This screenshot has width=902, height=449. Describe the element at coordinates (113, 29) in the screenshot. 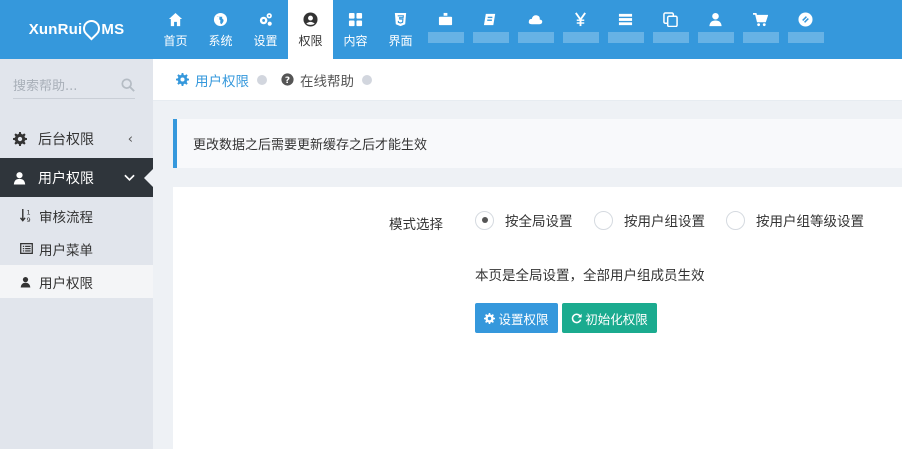

I see `logo-text-right: MS` at that location.